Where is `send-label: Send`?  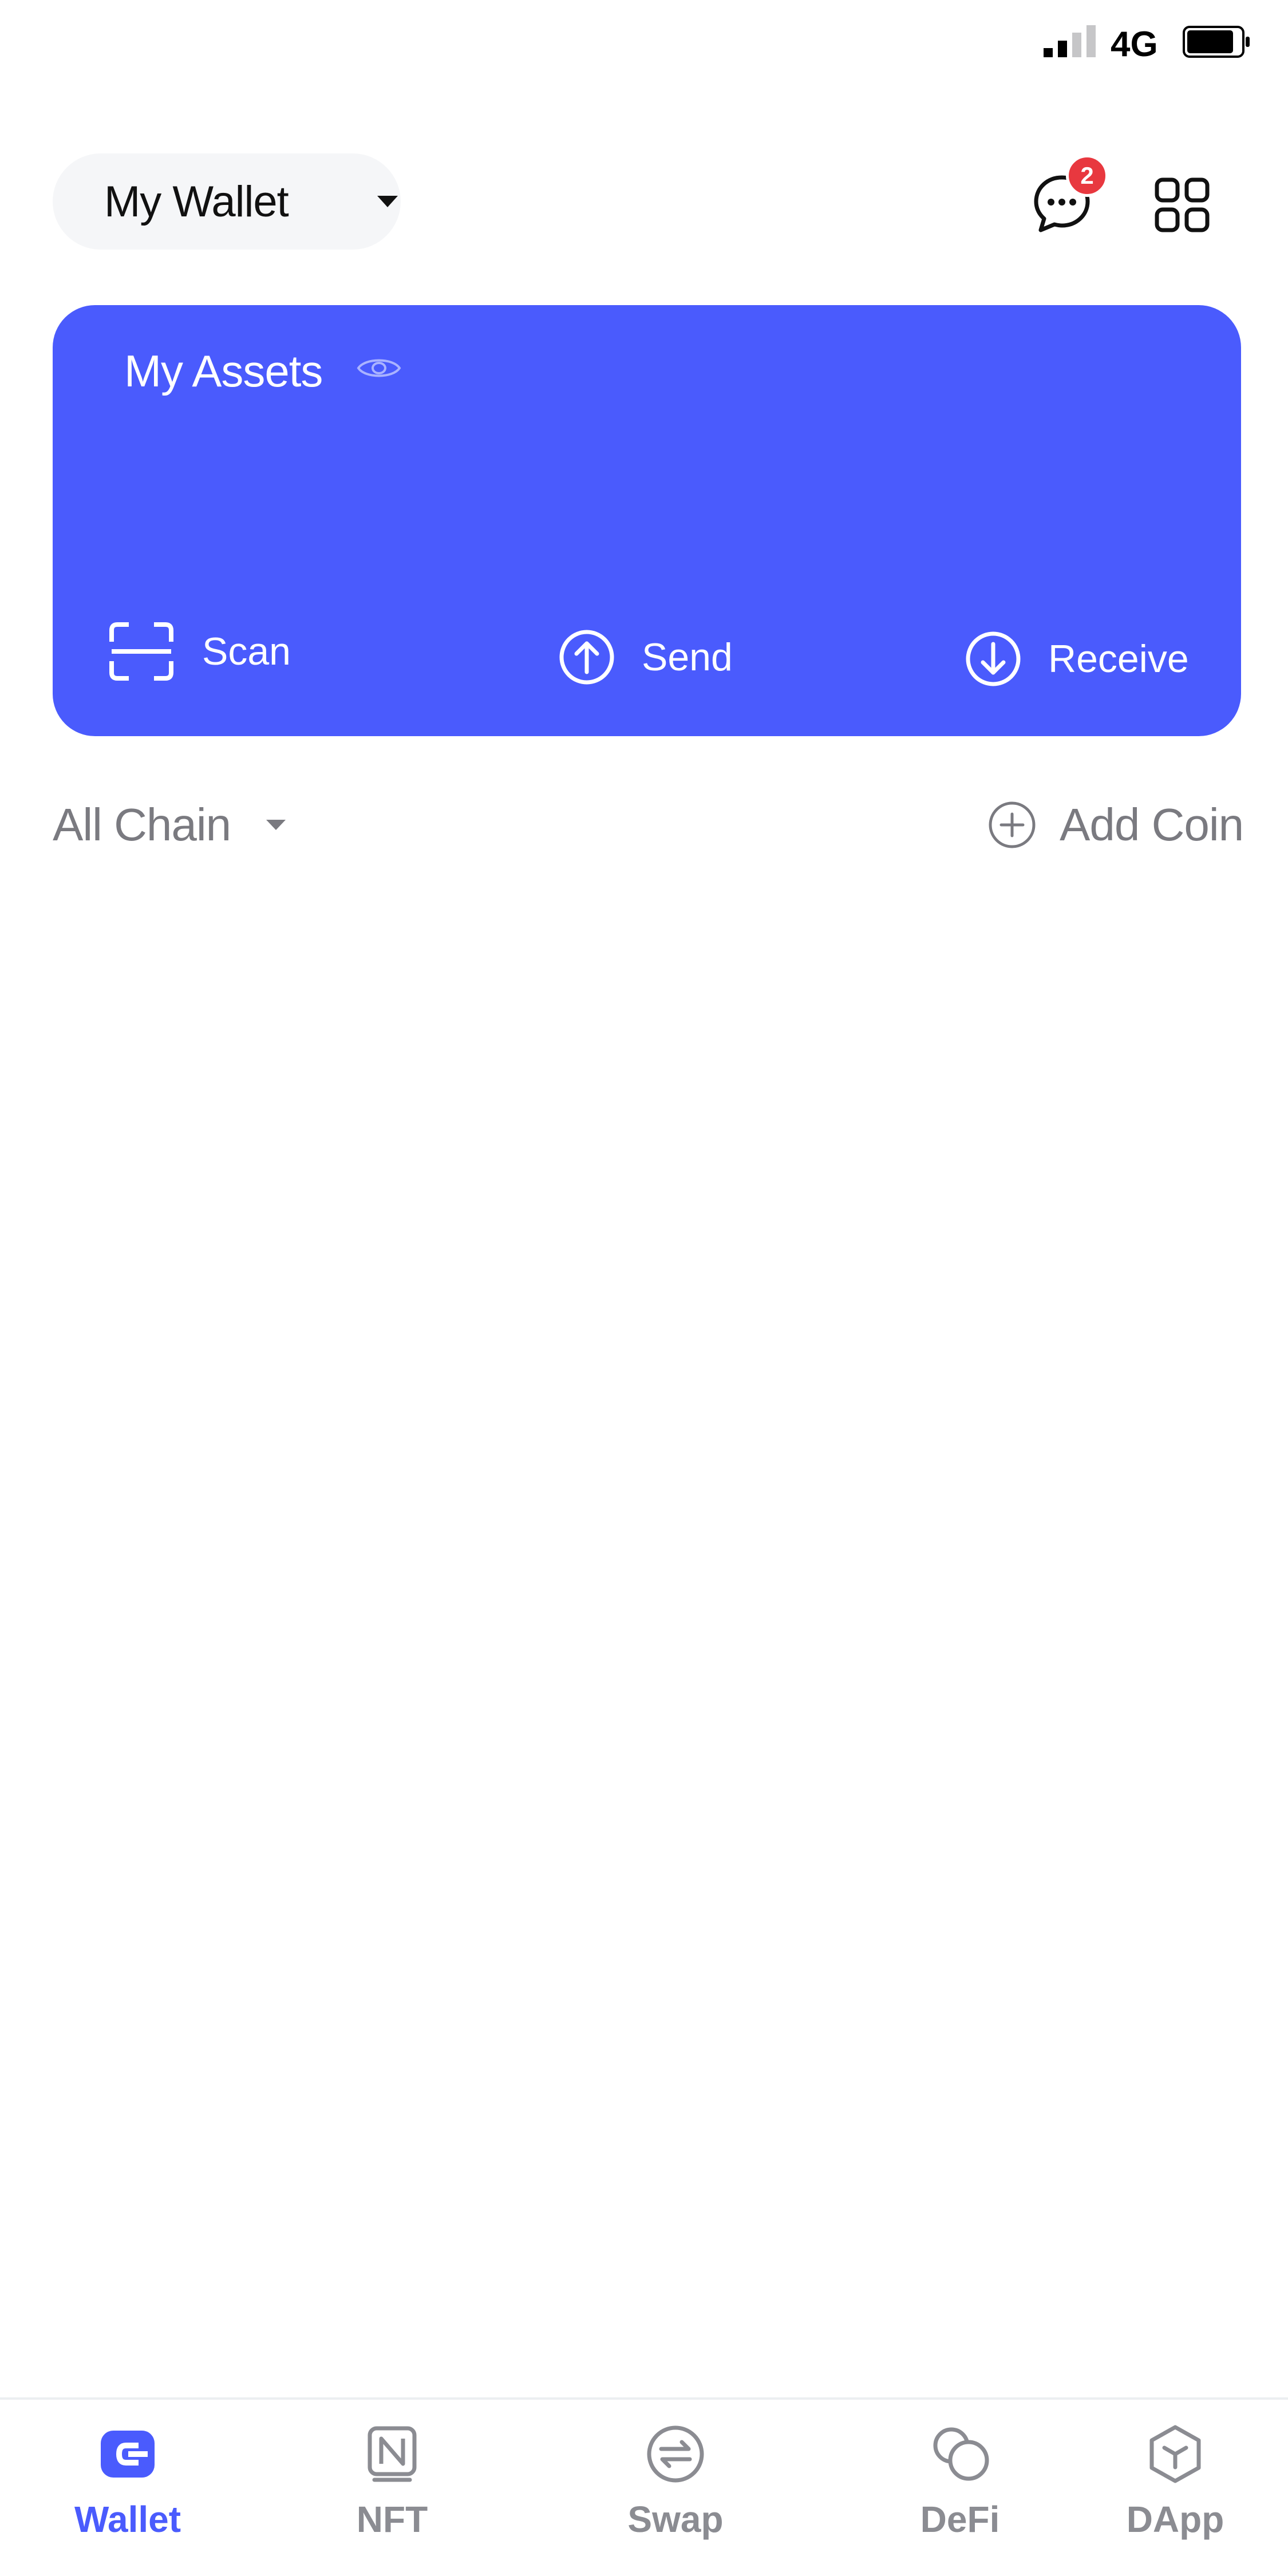
send-label: Send is located at coordinates (687, 657).